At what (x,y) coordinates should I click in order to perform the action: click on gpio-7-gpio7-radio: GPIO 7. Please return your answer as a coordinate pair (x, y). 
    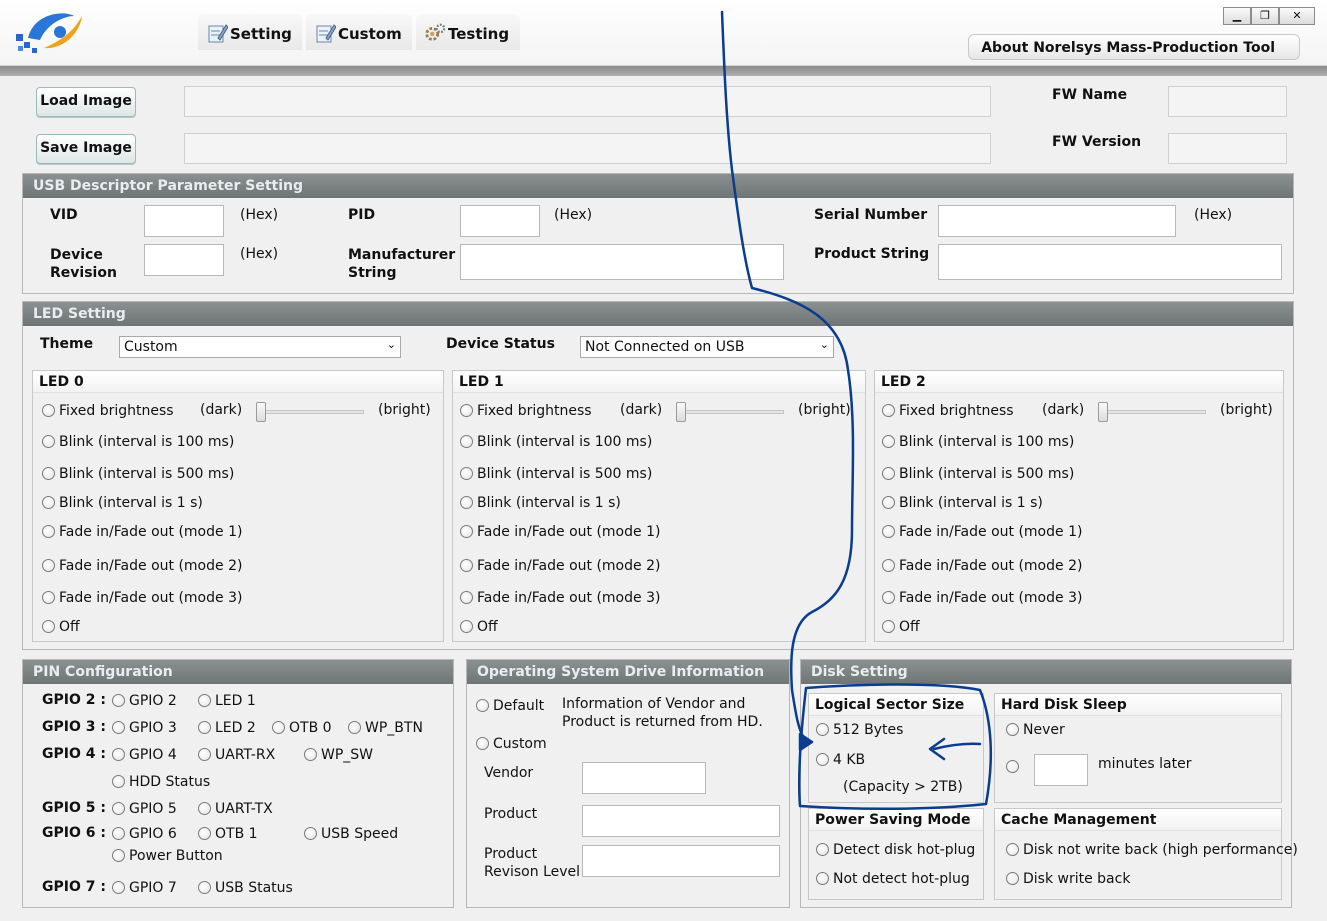
    Looking at the image, I should click on (144, 888).